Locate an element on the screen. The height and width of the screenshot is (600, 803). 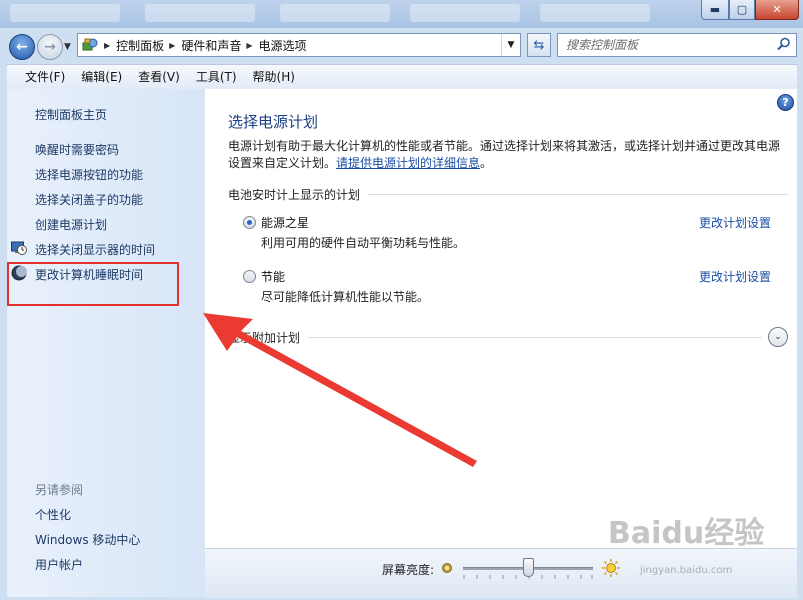
section-title: 电池安时计上显示的计划 is located at coordinates (294, 194).